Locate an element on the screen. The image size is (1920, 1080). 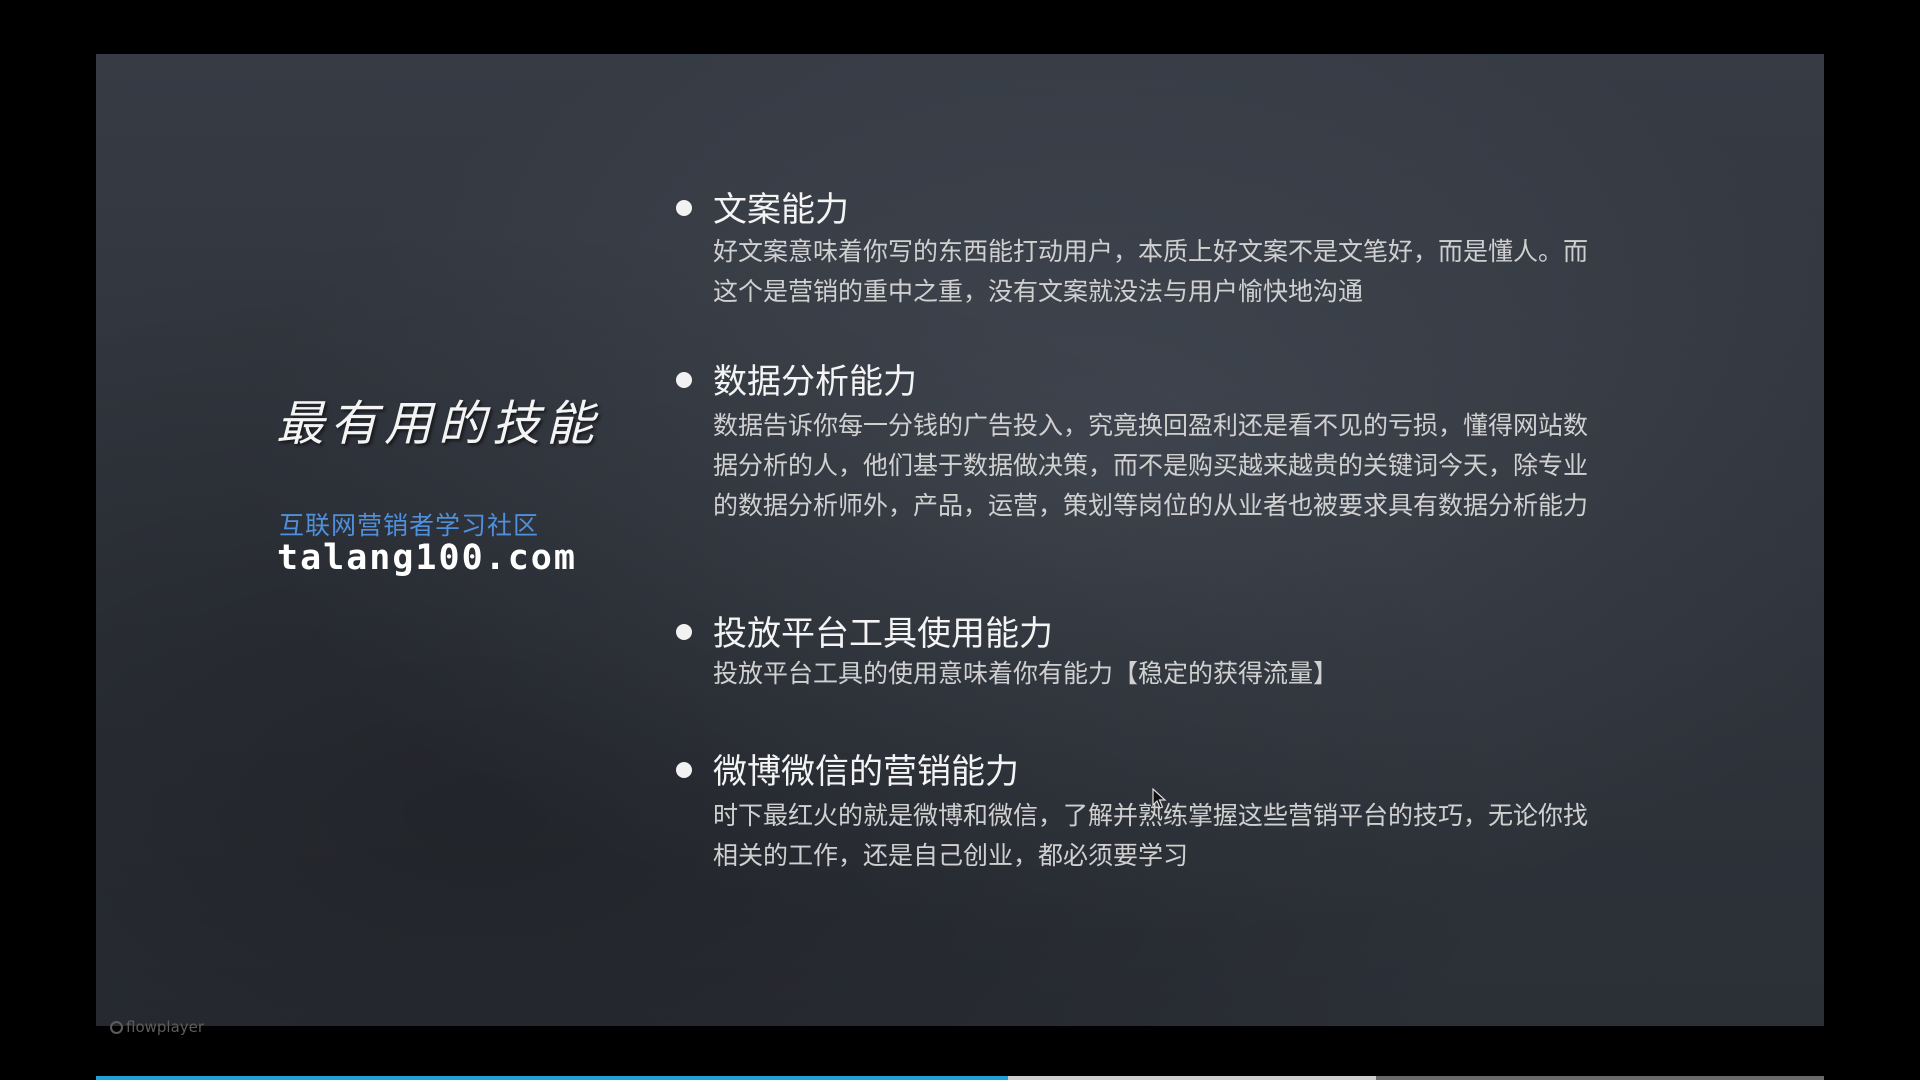
bullet-title: 数据分析能力 is located at coordinates (815, 382).